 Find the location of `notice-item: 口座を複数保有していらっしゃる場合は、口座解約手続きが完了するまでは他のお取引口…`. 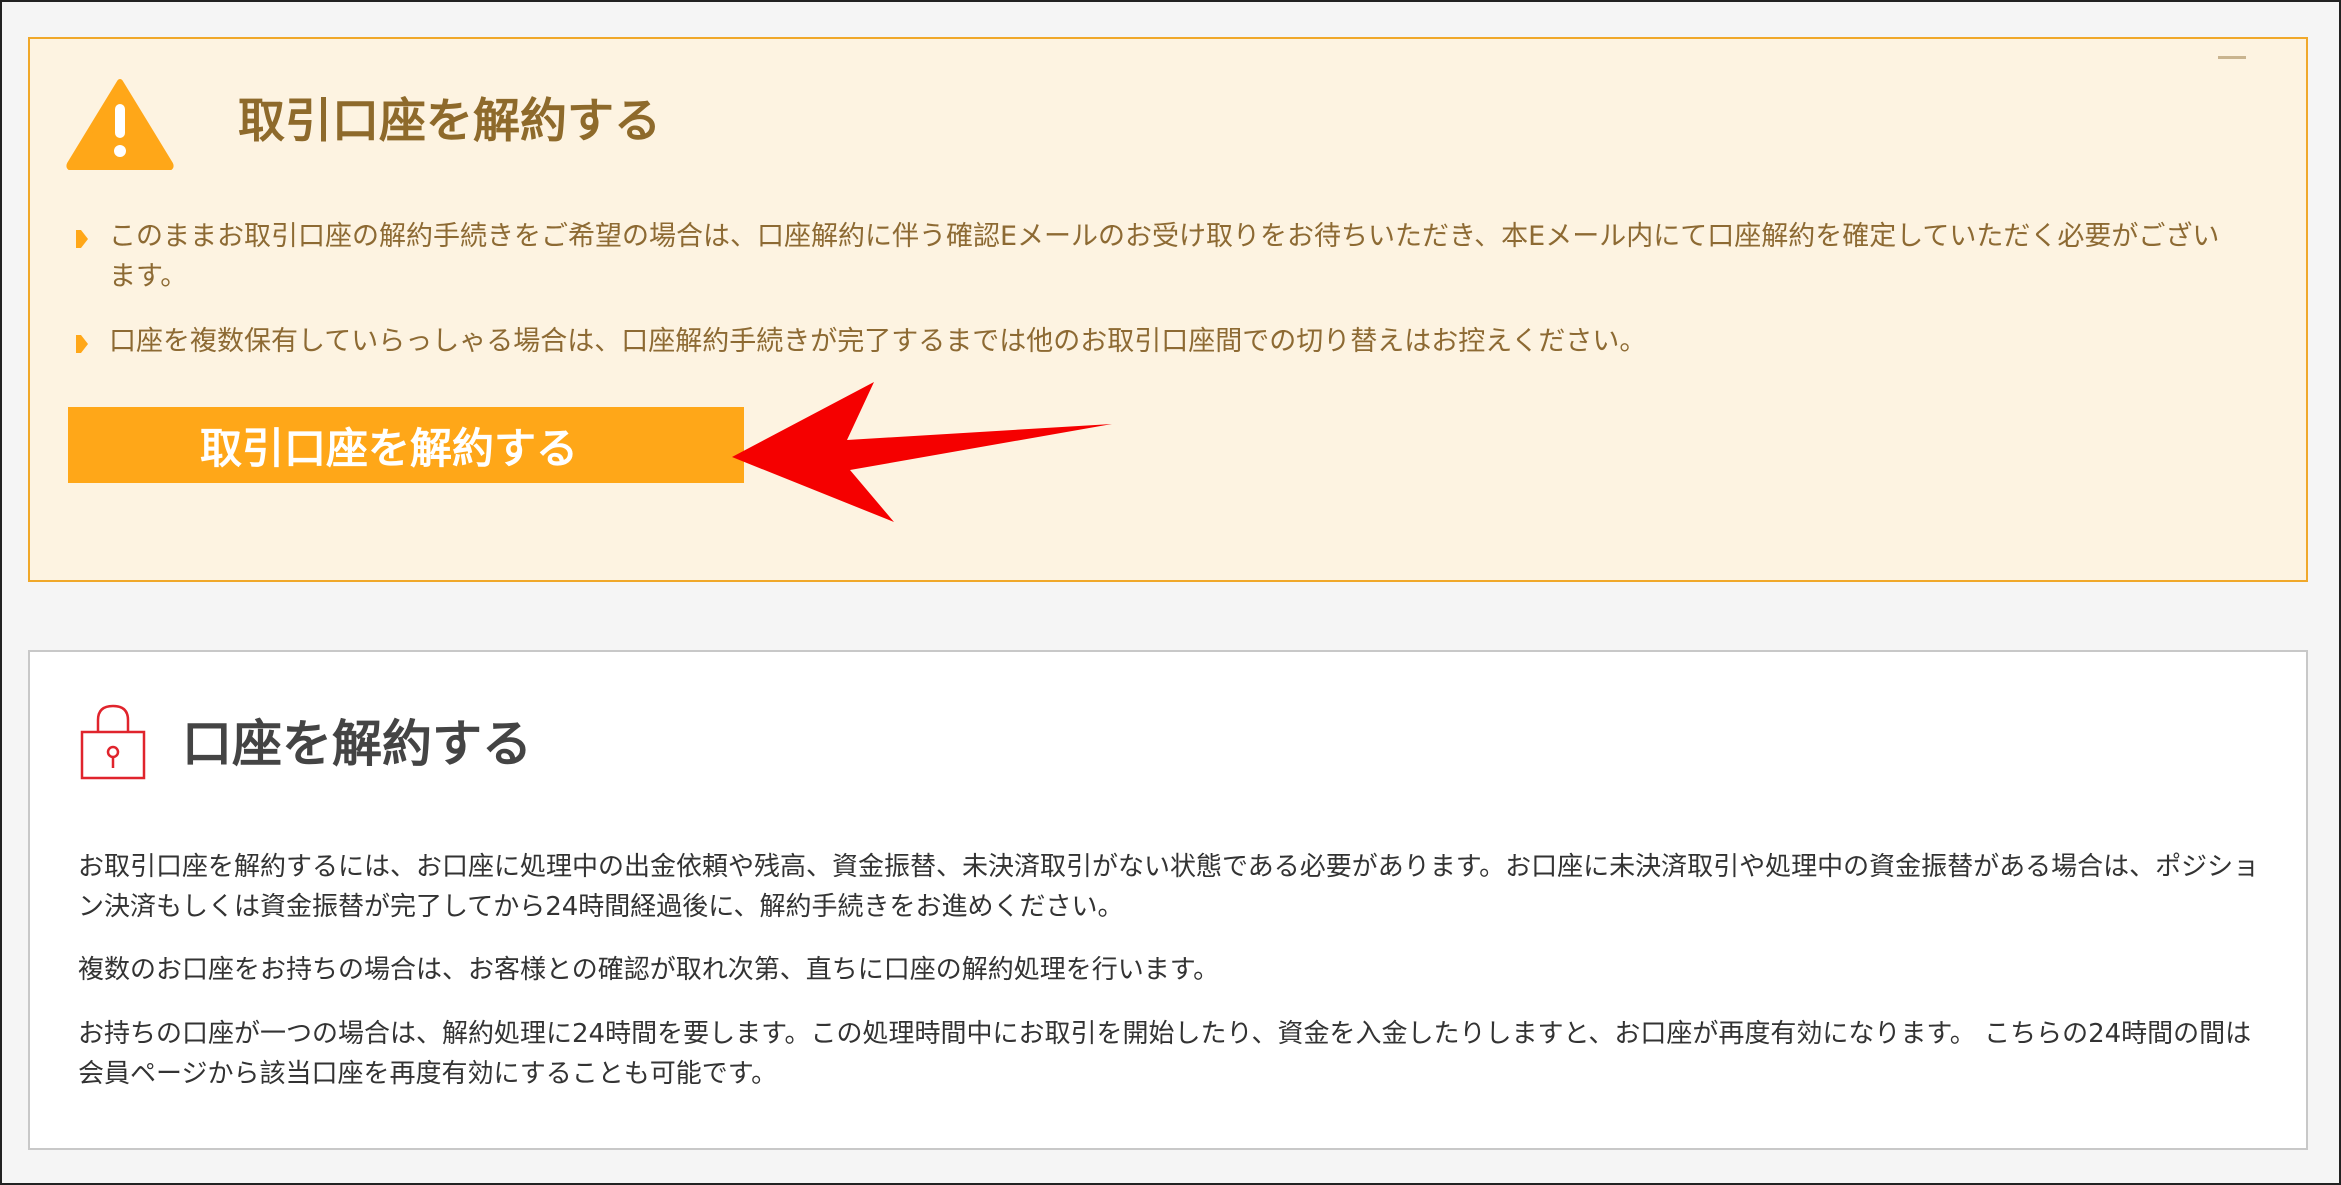

notice-item: 口座を複数保有していらっしゃる場合は、口座解約手続きが完了するまでは他のお取引口… is located at coordinates (1153, 342).